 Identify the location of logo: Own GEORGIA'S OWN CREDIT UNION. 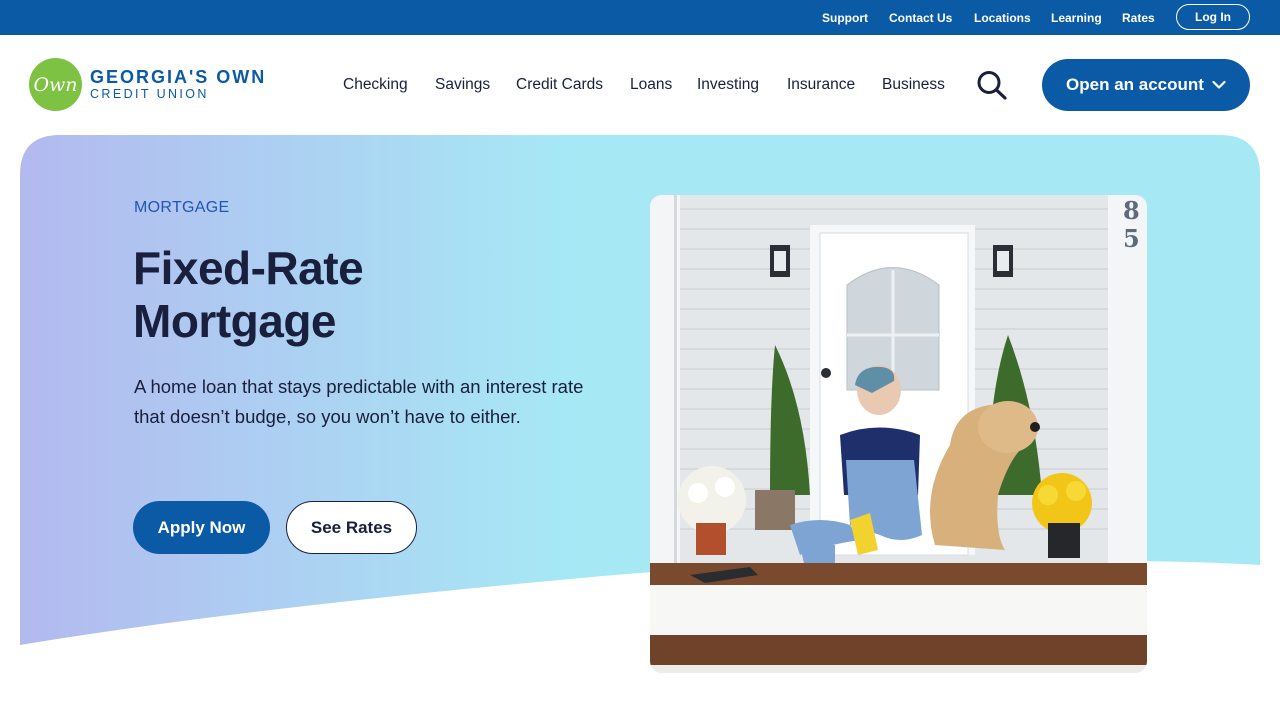
(154, 85).